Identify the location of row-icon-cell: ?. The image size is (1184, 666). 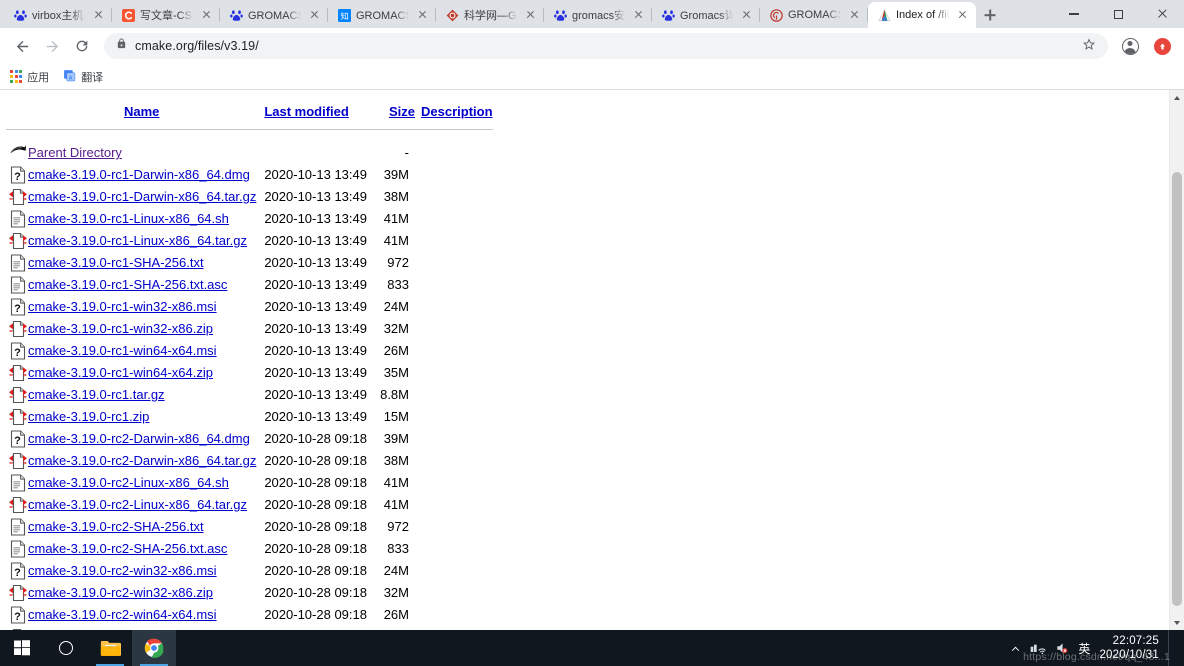
(17, 351).